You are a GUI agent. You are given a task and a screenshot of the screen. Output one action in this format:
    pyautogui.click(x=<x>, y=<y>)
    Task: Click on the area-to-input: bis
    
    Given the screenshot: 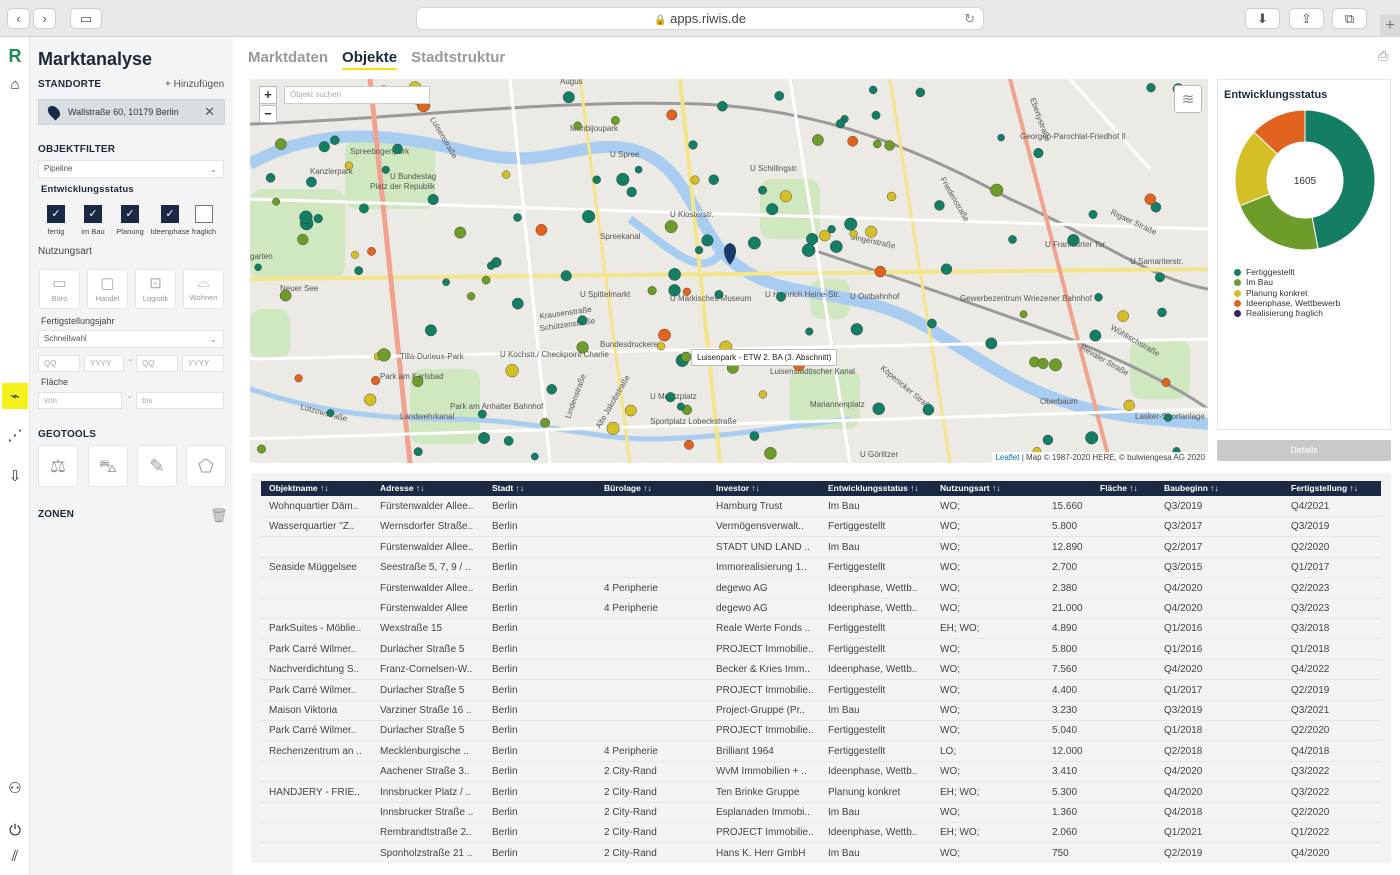 What is the action you would take?
    pyautogui.click(x=180, y=400)
    